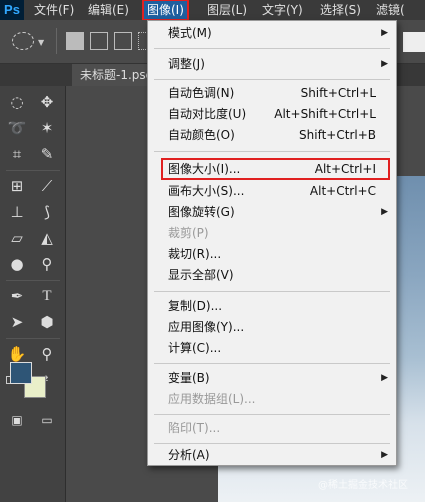  I want to click on type-tool-icon: T, so click(47, 296).